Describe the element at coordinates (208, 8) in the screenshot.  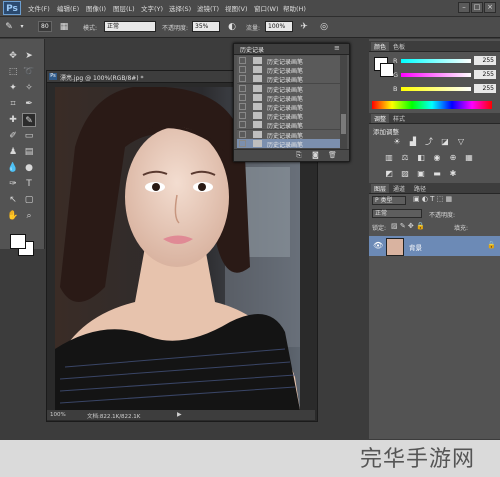
I see `menu-filter: 滤镜(T)` at that location.